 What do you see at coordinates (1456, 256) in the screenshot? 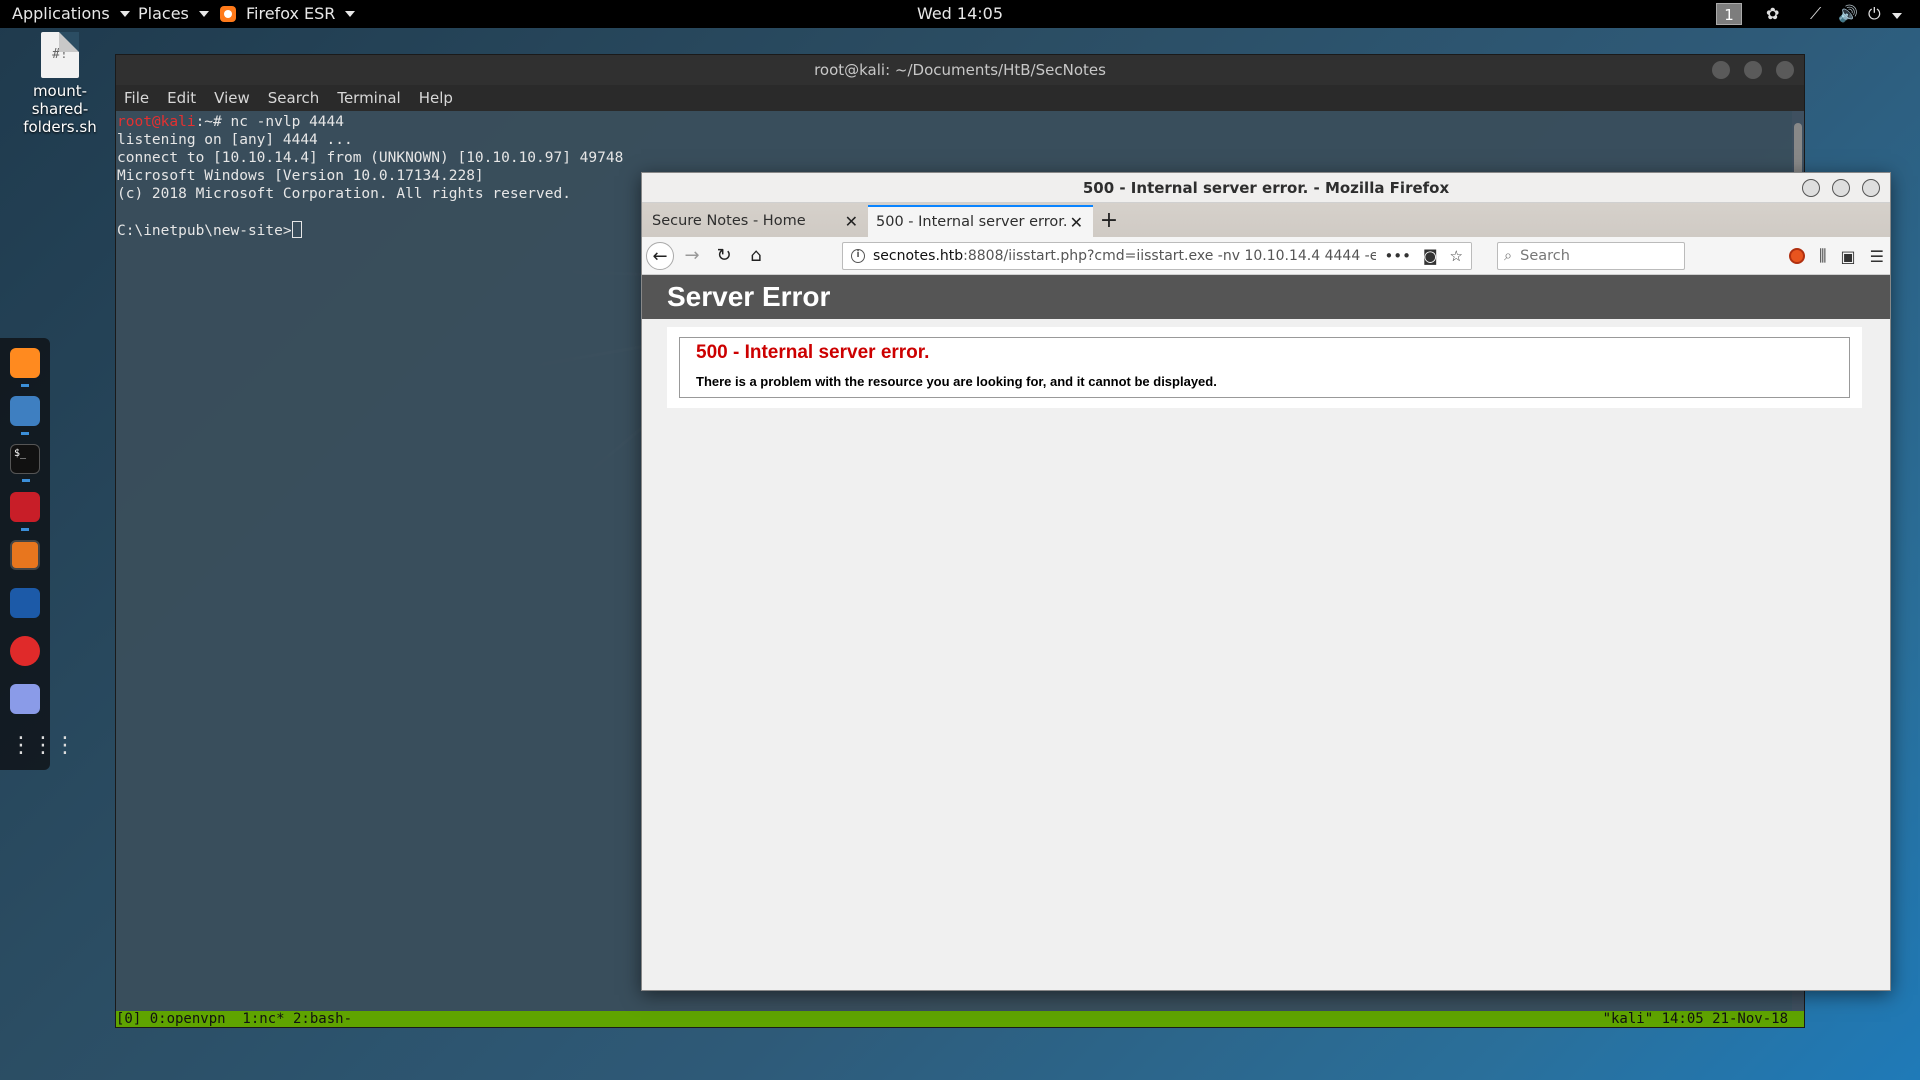
I see `bookmark-star-icon: ☆` at bounding box center [1456, 256].